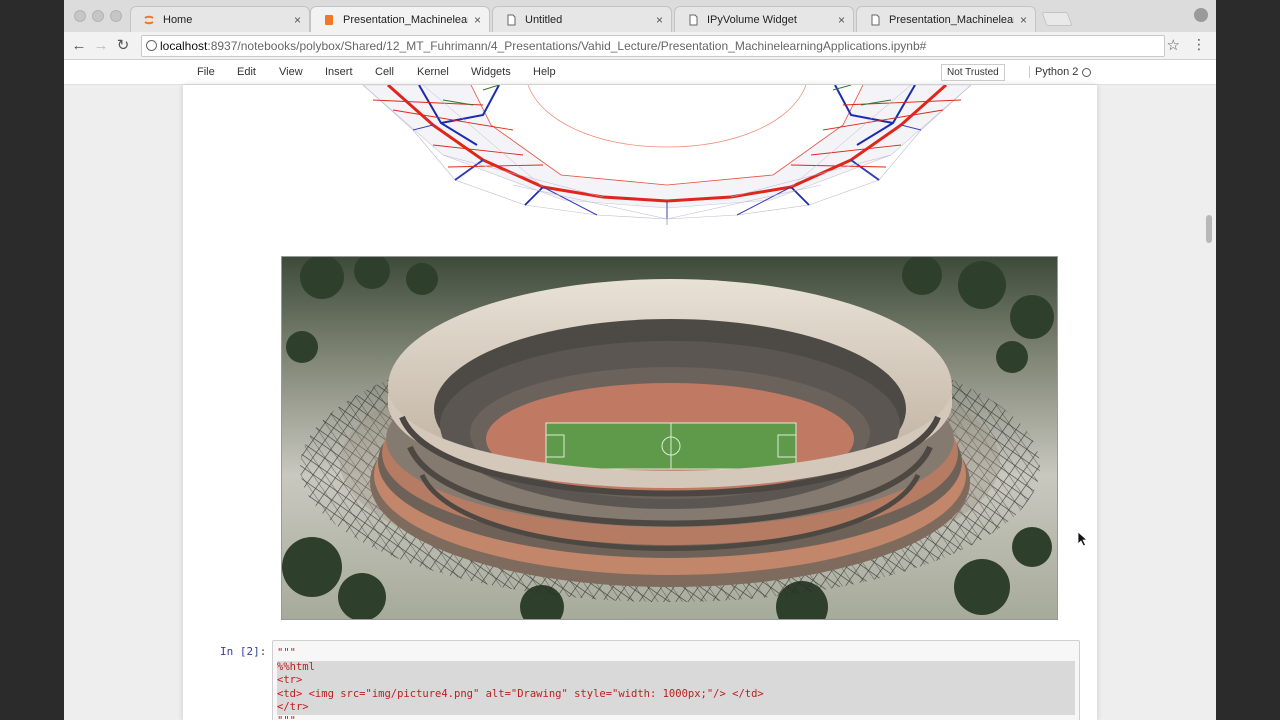 Image resolution: width=1280 pixels, height=720 pixels. What do you see at coordinates (676, 708) in the screenshot?
I see `code-line: </tr>` at bounding box center [676, 708].